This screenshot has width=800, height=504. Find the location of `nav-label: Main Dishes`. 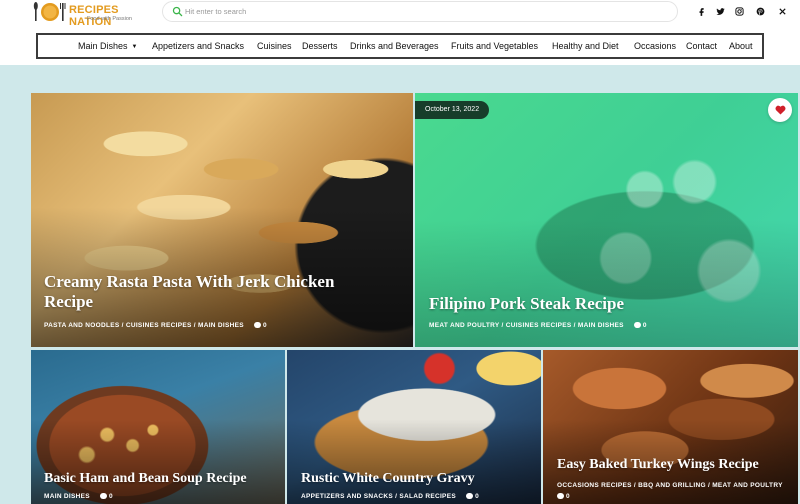

nav-label: Main Dishes is located at coordinates (103, 46).